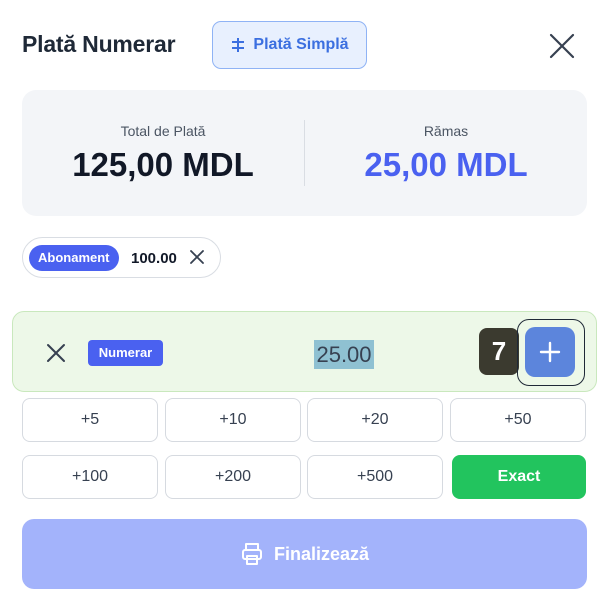 Image resolution: width=609 pixels, height=612 pixels. I want to click on step-marker: 7, so click(499, 351).